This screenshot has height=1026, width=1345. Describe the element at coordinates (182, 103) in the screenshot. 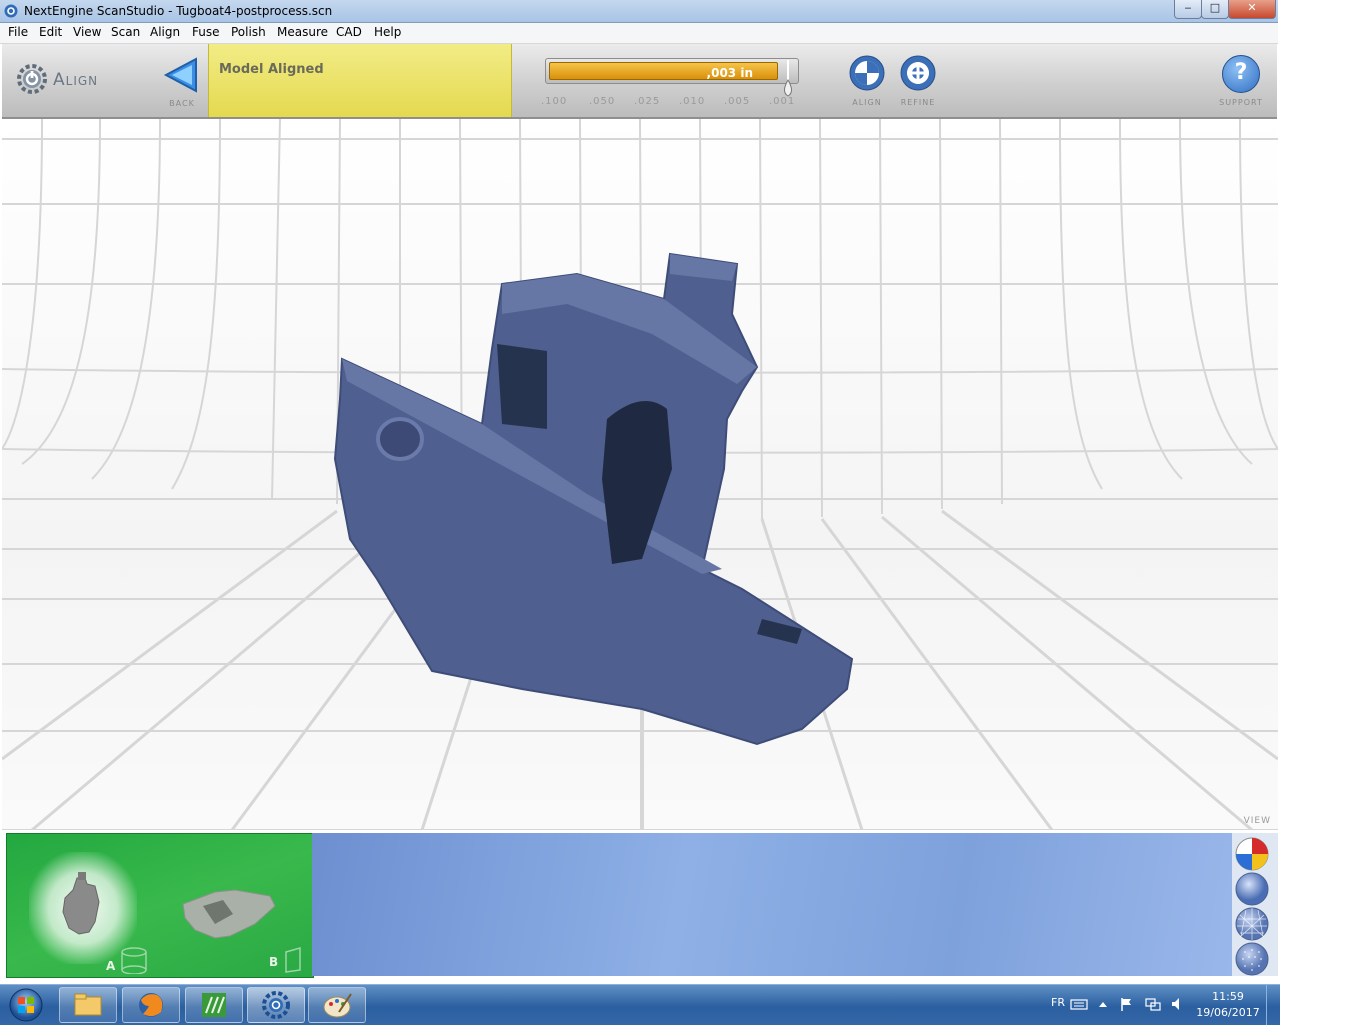

I see `back-label: Back` at that location.